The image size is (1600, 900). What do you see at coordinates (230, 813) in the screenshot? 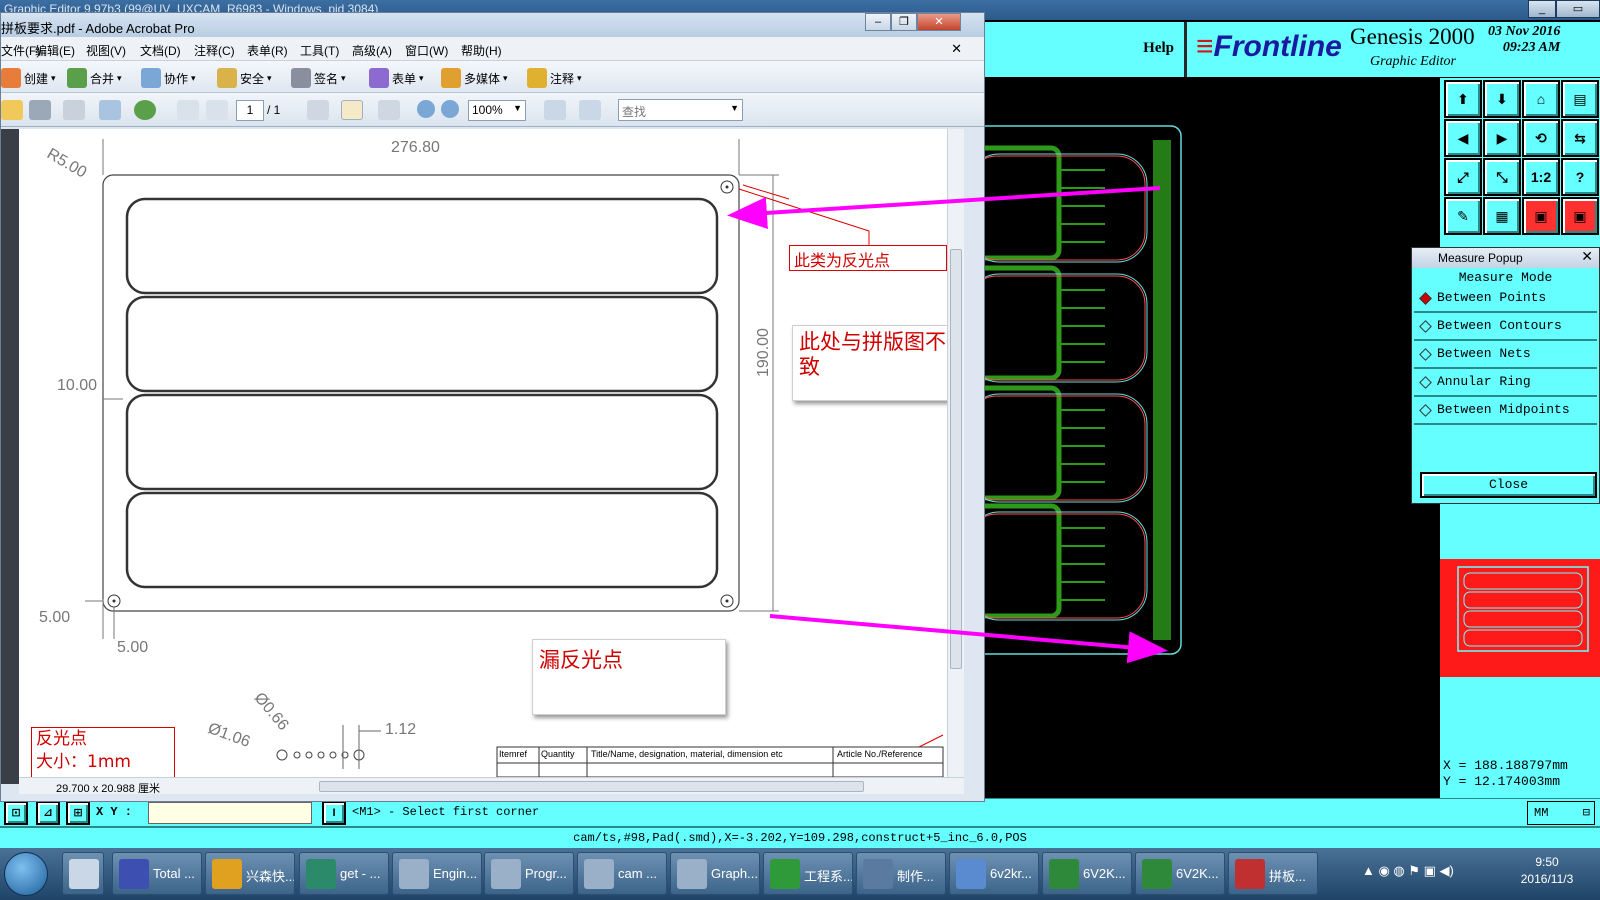
I see `xy-input` at bounding box center [230, 813].